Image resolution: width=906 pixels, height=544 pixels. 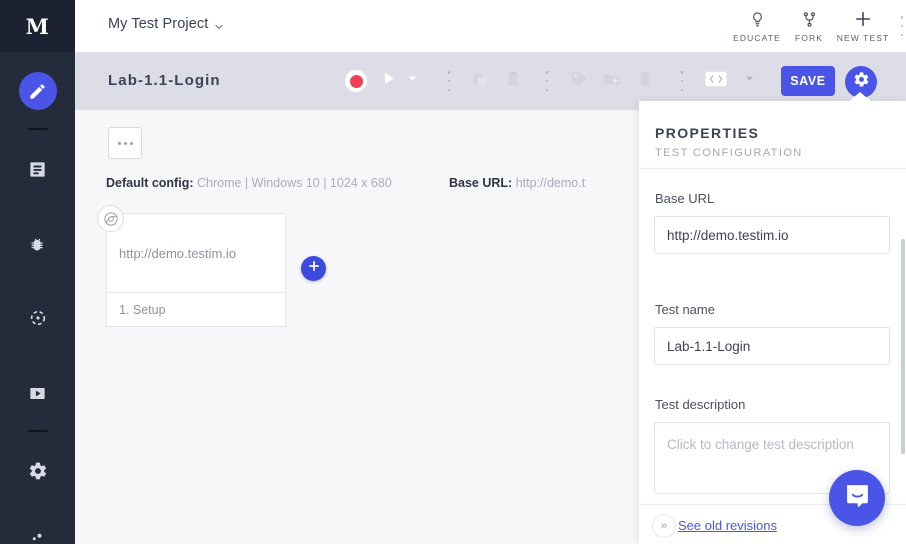 What do you see at coordinates (685, 198) in the screenshot?
I see `base-url-label: Base URL` at bounding box center [685, 198].